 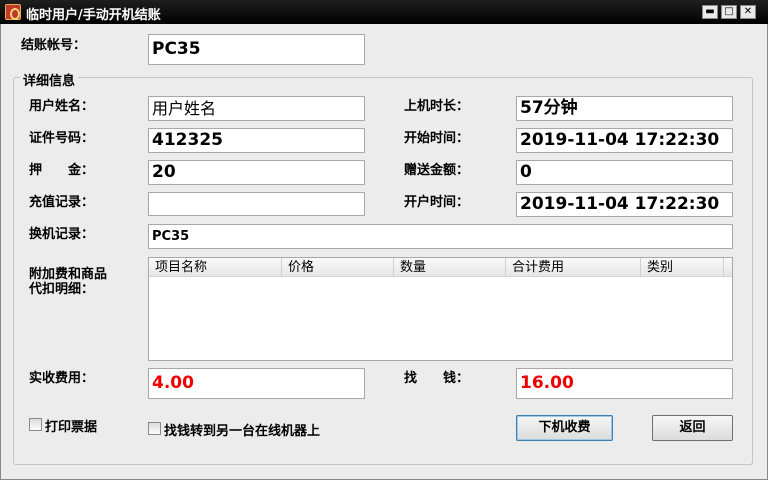 What do you see at coordinates (573, 267) in the screenshot?
I see `column-total-fee: 合计费用` at bounding box center [573, 267].